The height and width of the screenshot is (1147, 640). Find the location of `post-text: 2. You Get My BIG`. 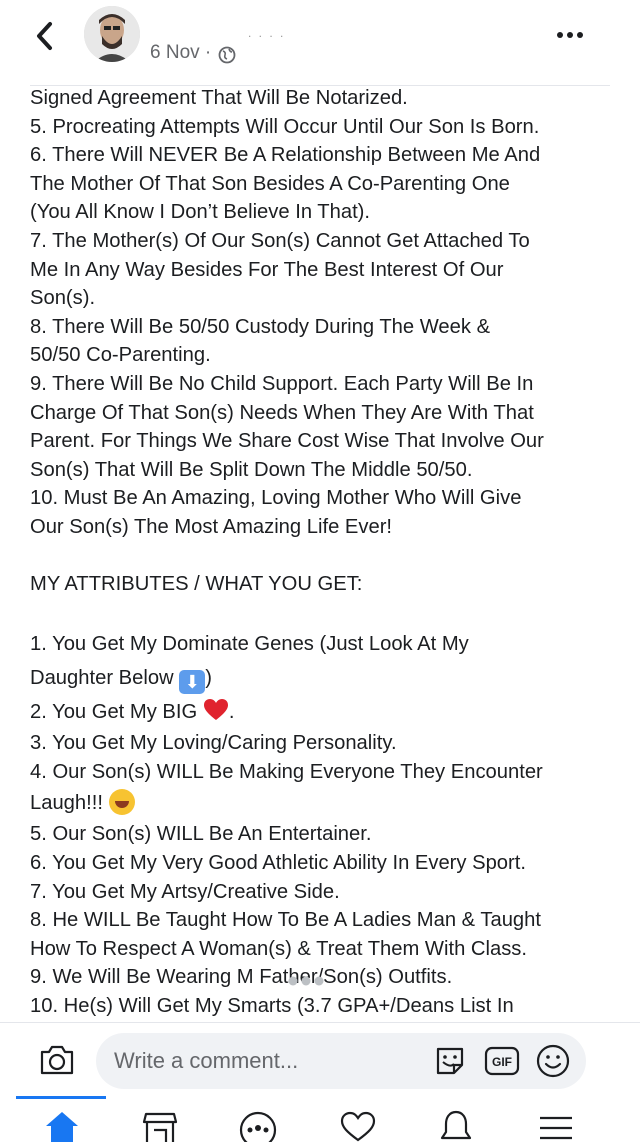

post-text: 2. You Get My BIG is located at coordinates (116, 712).